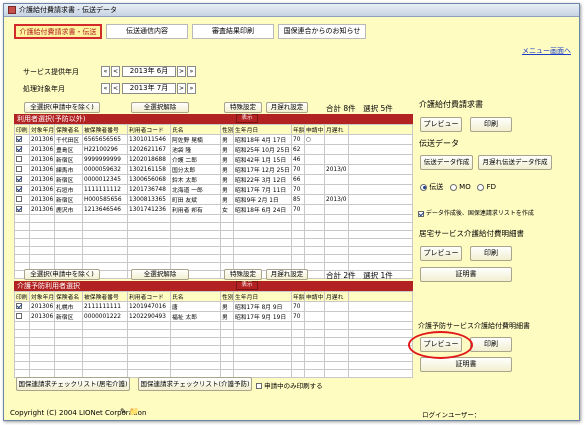 This screenshot has width=585, height=425. Describe the element at coordinates (105, 71) in the screenshot. I see `service-first-button: «` at that location.